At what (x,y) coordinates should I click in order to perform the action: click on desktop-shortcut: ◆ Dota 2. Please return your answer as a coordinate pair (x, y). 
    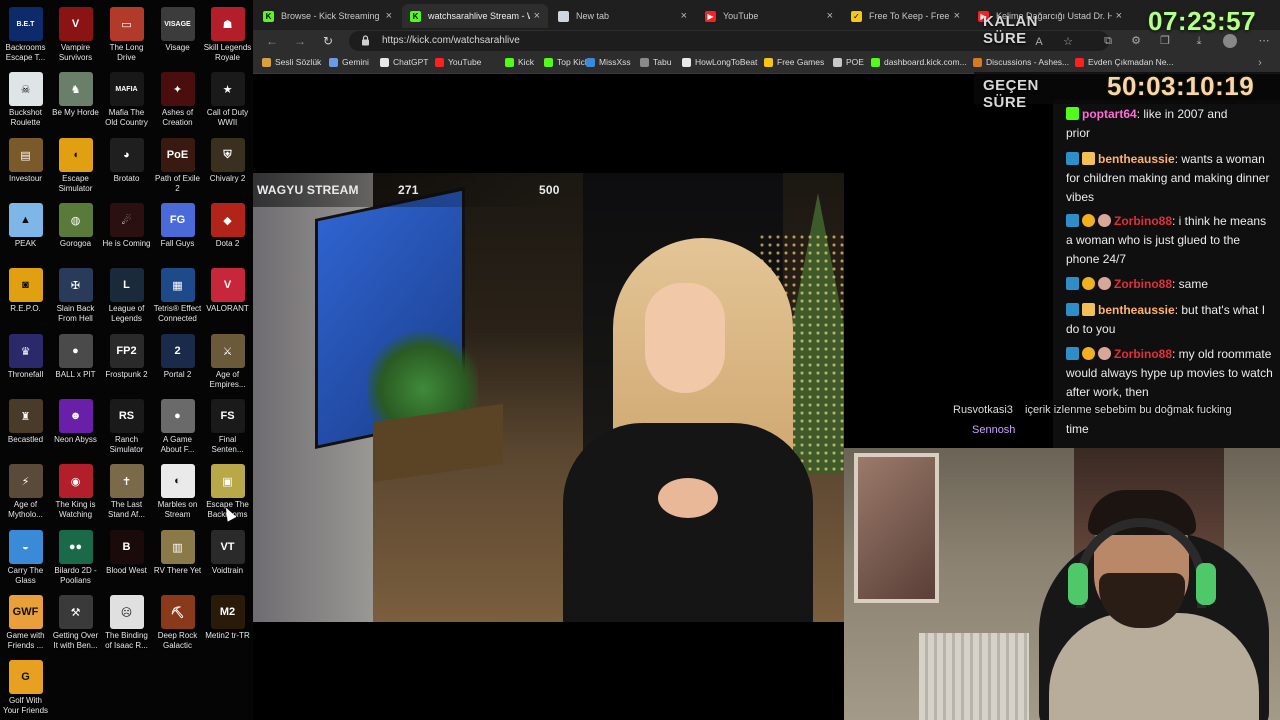
    Looking at the image, I should click on (227, 231).